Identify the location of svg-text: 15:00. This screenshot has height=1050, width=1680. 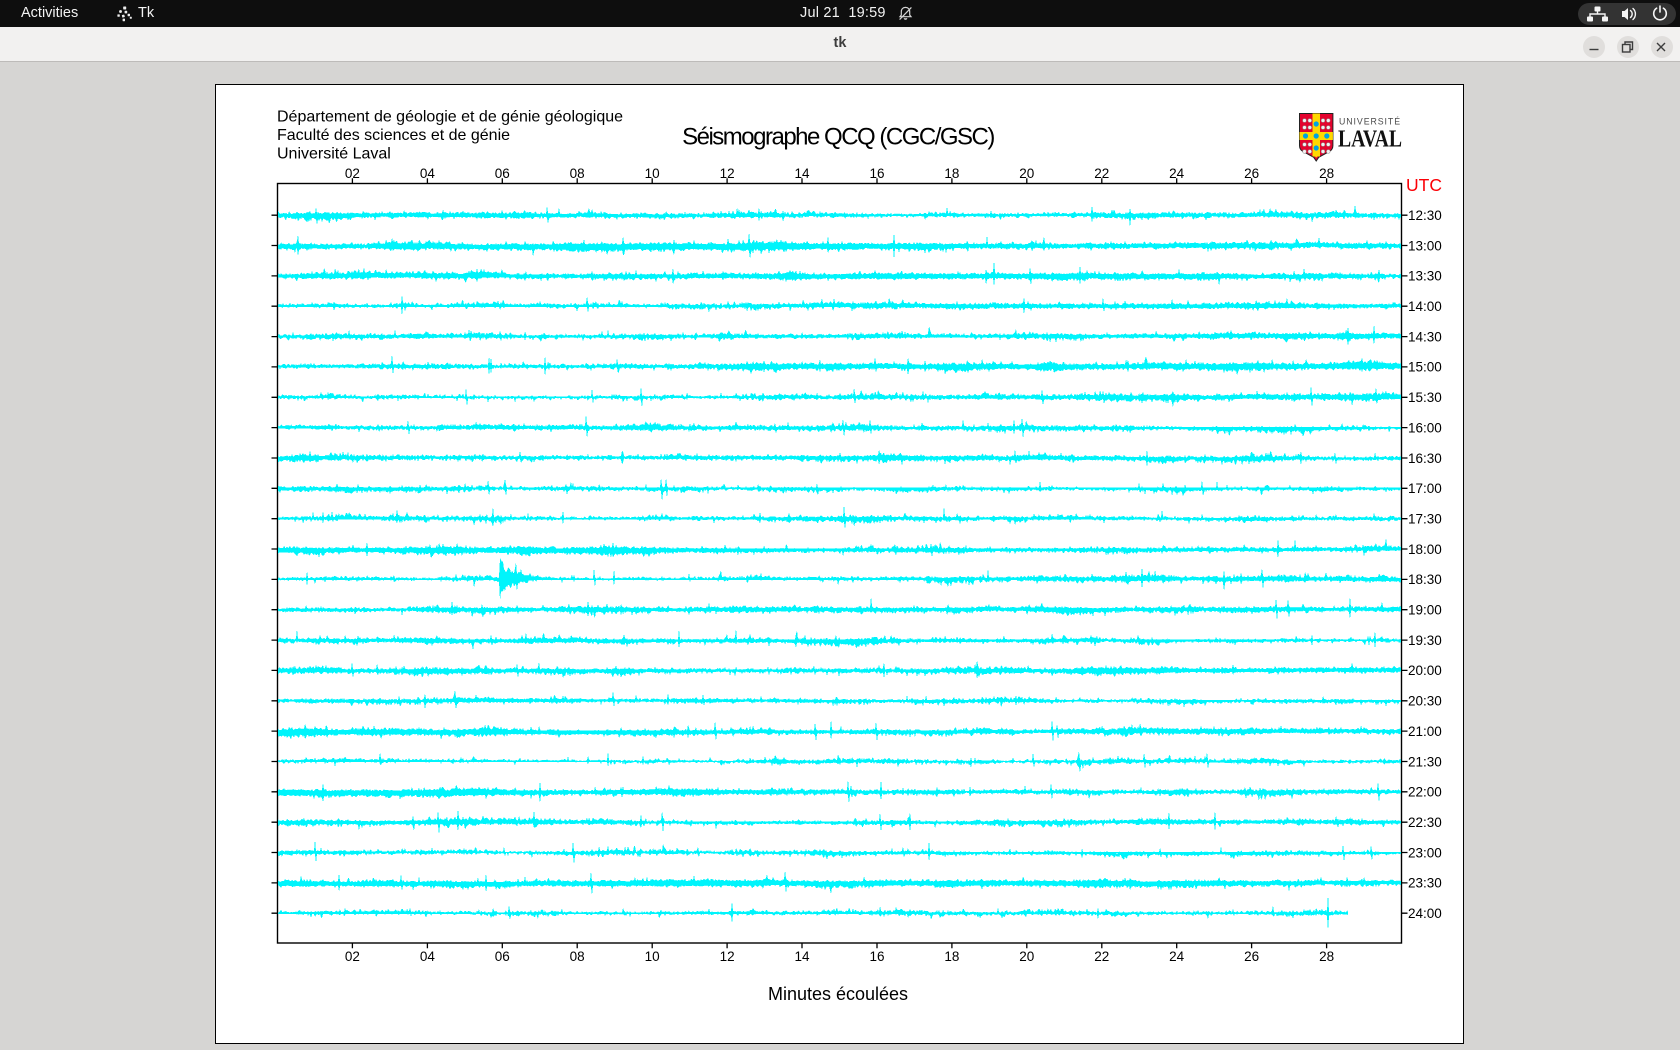
(1425, 367).